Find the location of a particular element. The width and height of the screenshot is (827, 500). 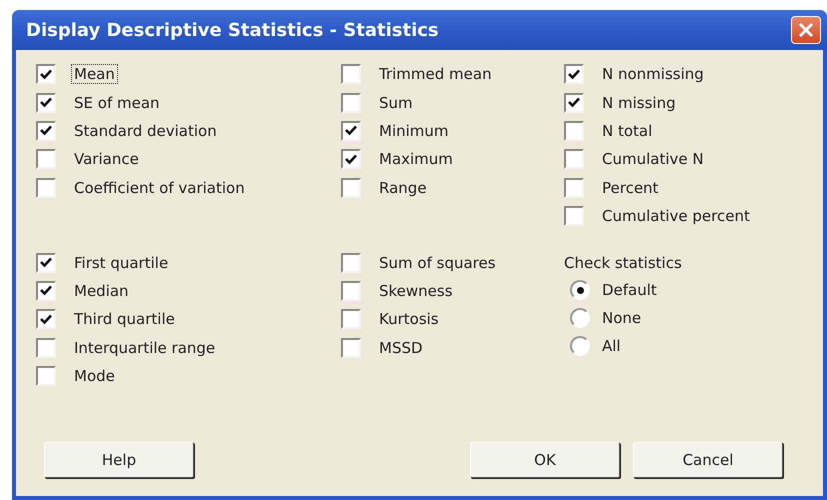

checkbox-label: MSSD is located at coordinates (401, 347).